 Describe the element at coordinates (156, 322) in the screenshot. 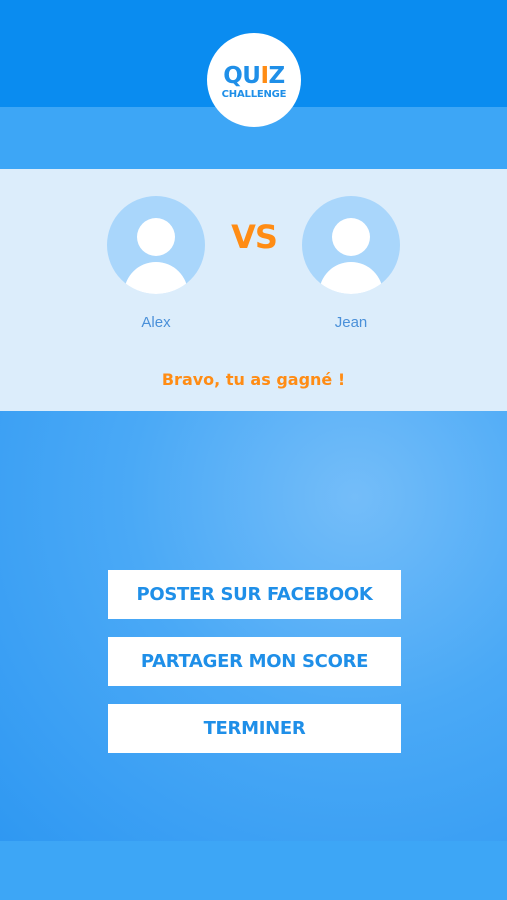

I see `player-1-name: Alex` at that location.